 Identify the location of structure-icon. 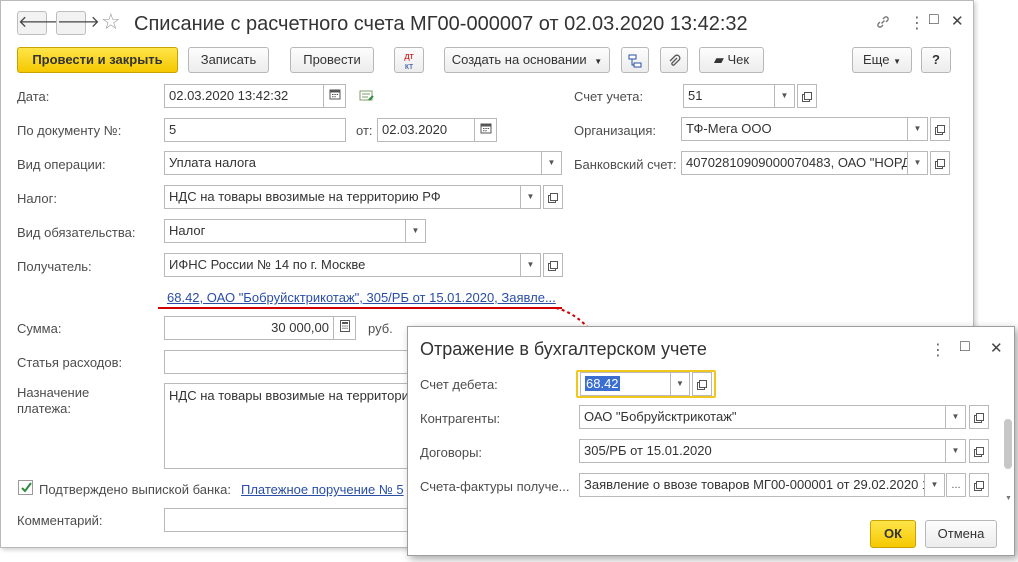
(635, 61).